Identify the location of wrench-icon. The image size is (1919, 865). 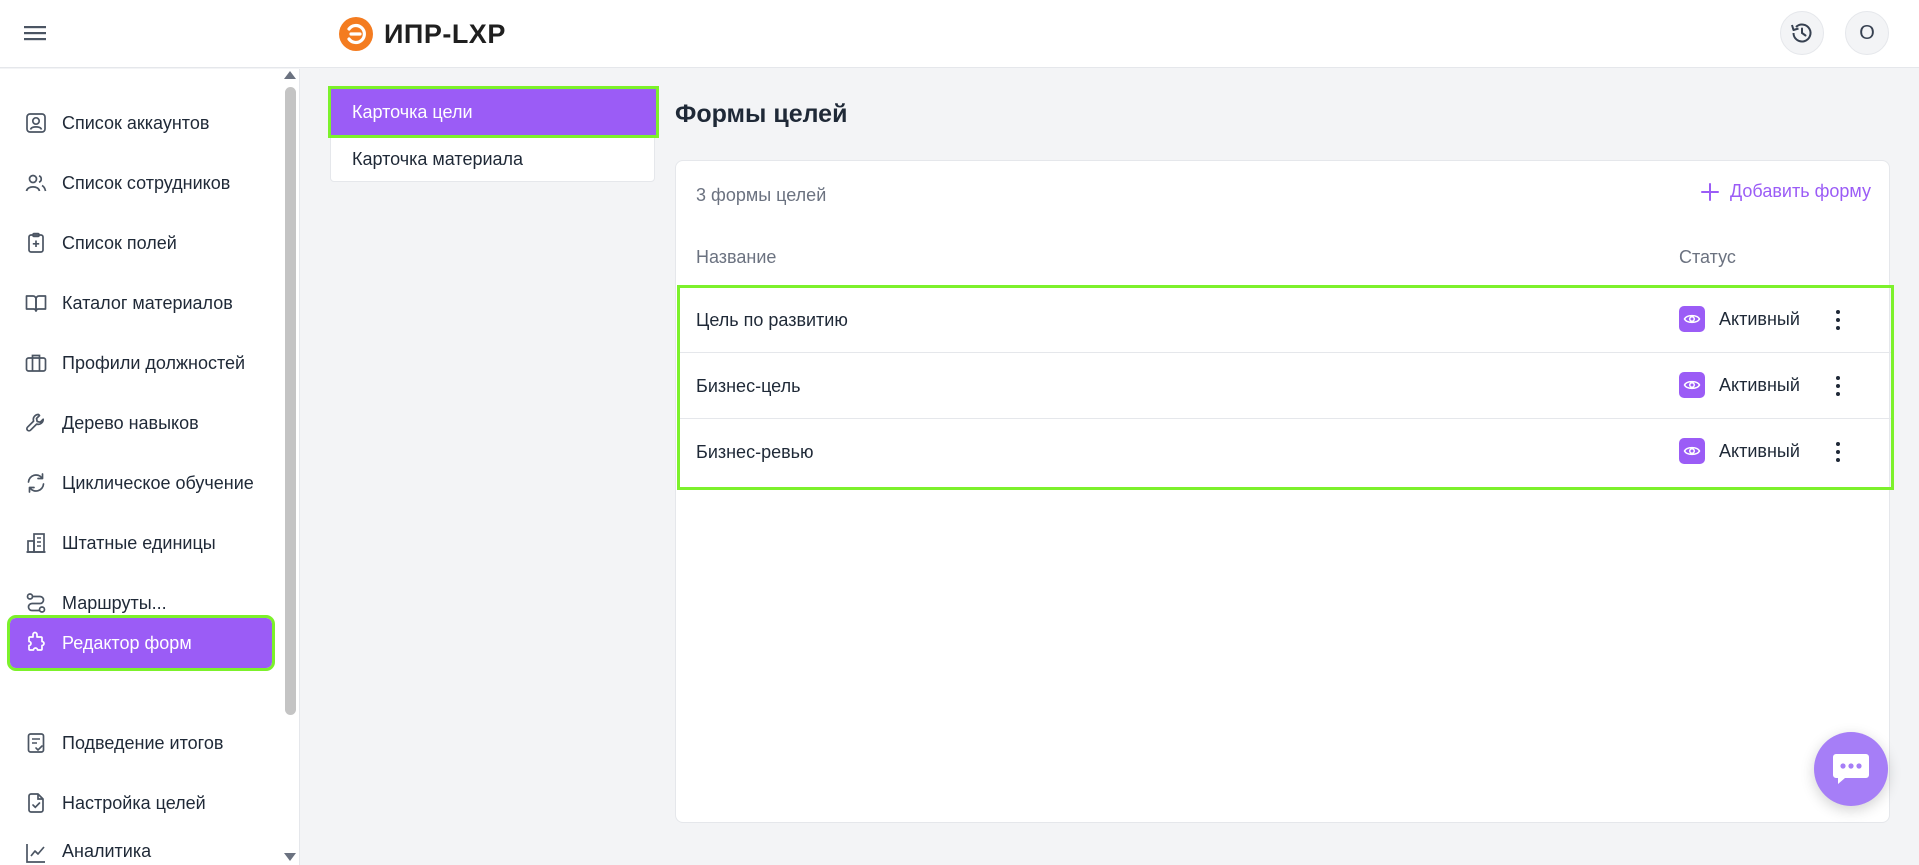
(35, 422).